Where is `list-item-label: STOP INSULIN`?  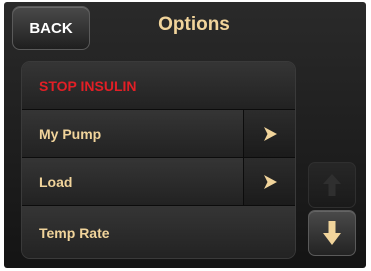 list-item-label: STOP INSULIN is located at coordinates (88, 85).